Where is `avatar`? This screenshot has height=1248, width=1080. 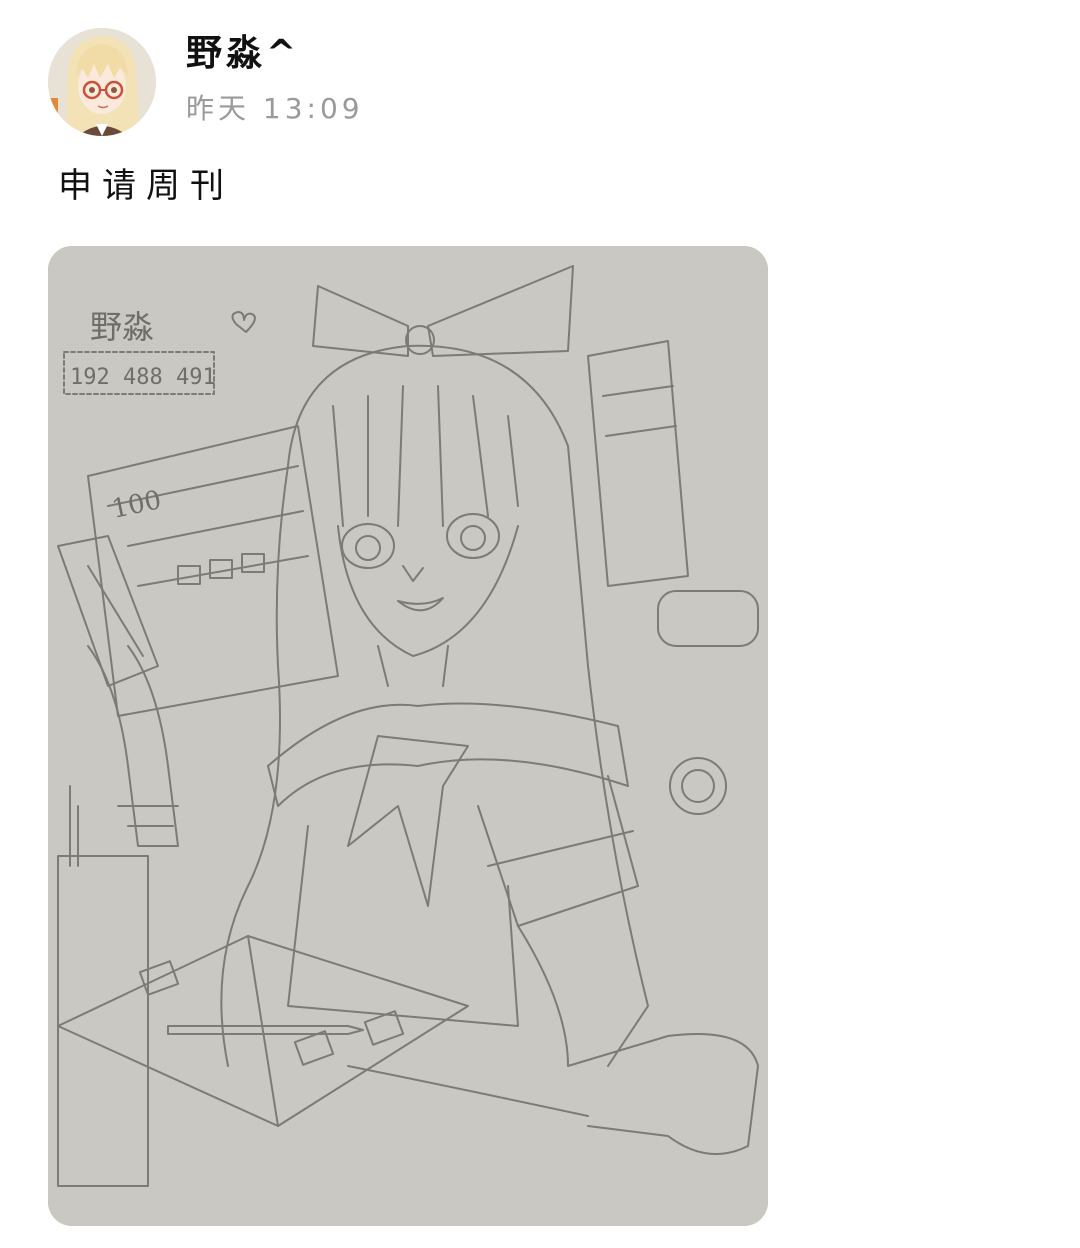
avatar is located at coordinates (102, 82).